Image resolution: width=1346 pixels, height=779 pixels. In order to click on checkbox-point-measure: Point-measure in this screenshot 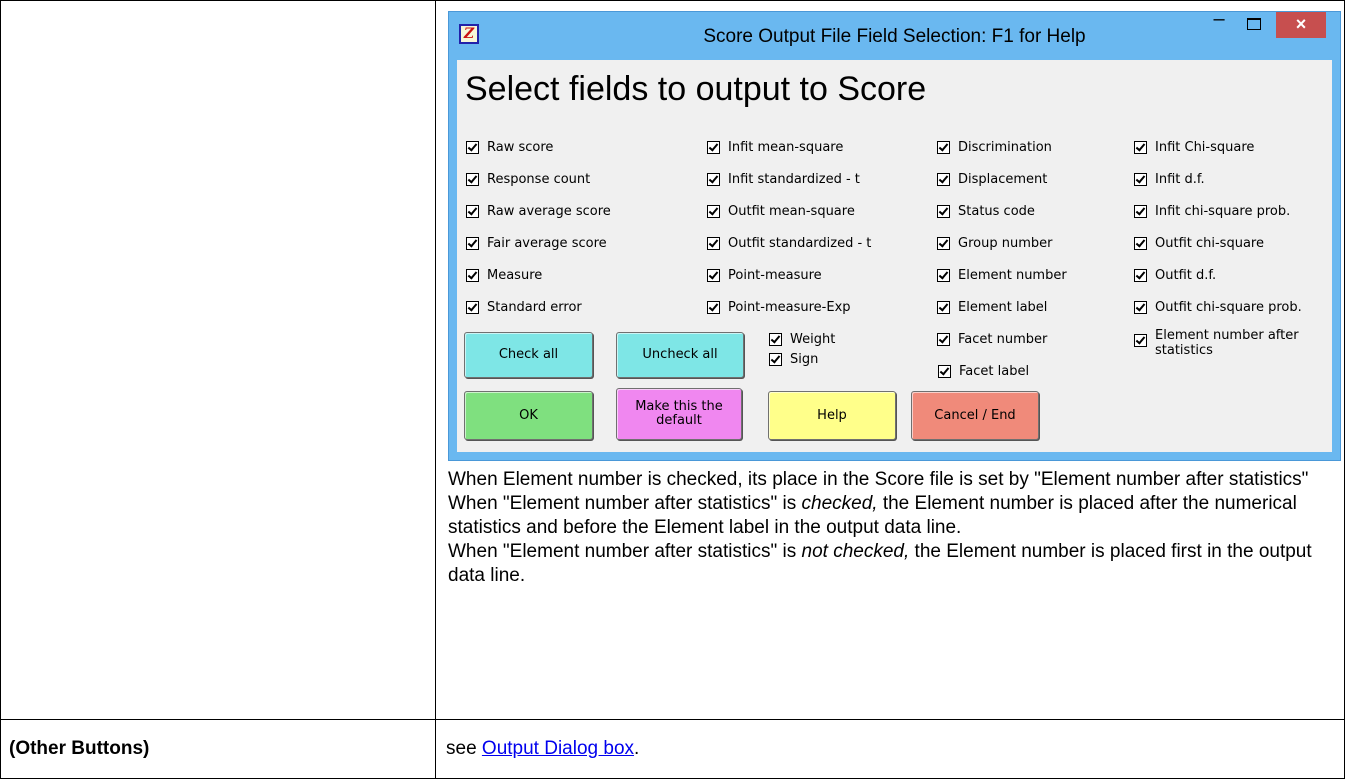, I will do `click(764, 275)`.